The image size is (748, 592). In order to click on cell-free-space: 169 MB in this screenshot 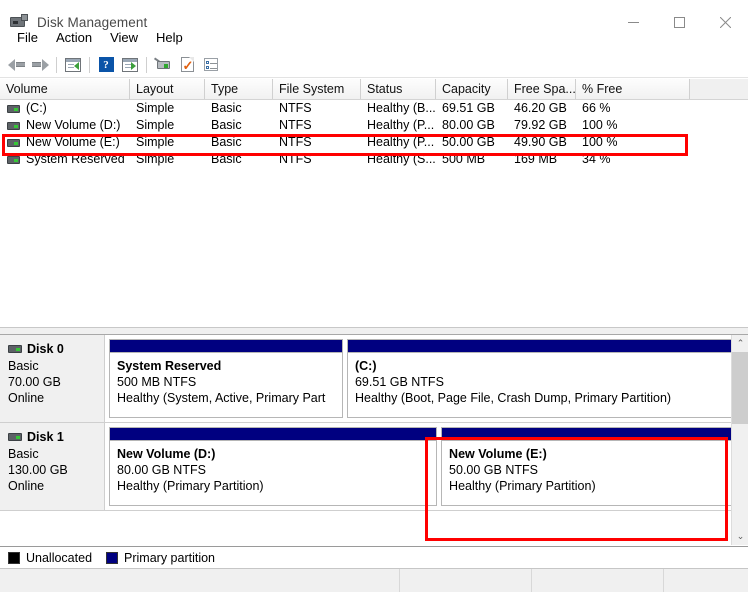, I will do `click(536, 159)`.